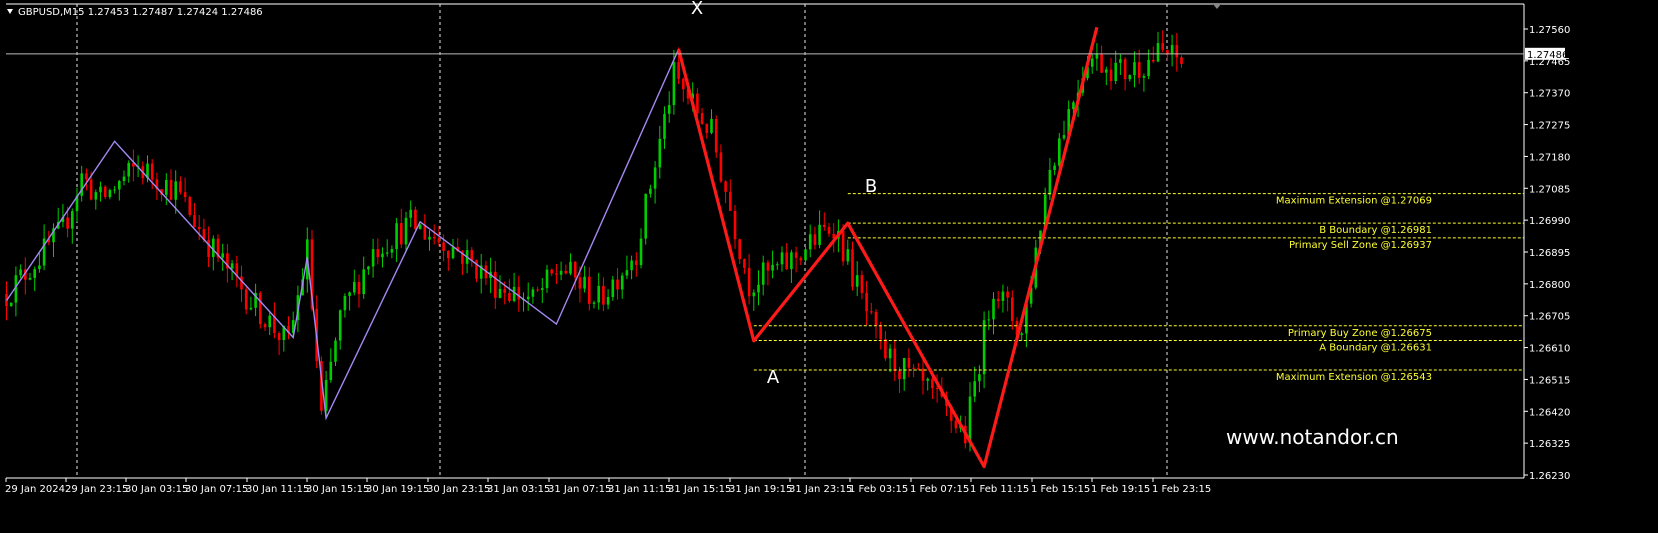  Describe the element at coordinates (518, 489) in the screenshot. I see `x-tick-label: 31 Jan 03:15` at that location.